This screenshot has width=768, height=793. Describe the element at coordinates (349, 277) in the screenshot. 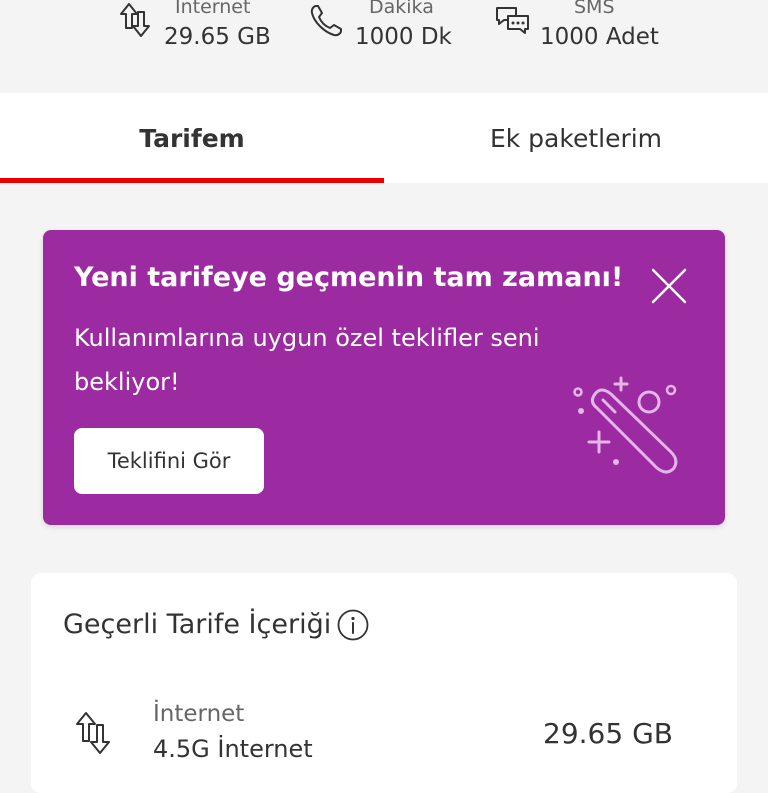

I see `promo-title: Yeni tarifeye geçmenin tam zamanı!` at that location.